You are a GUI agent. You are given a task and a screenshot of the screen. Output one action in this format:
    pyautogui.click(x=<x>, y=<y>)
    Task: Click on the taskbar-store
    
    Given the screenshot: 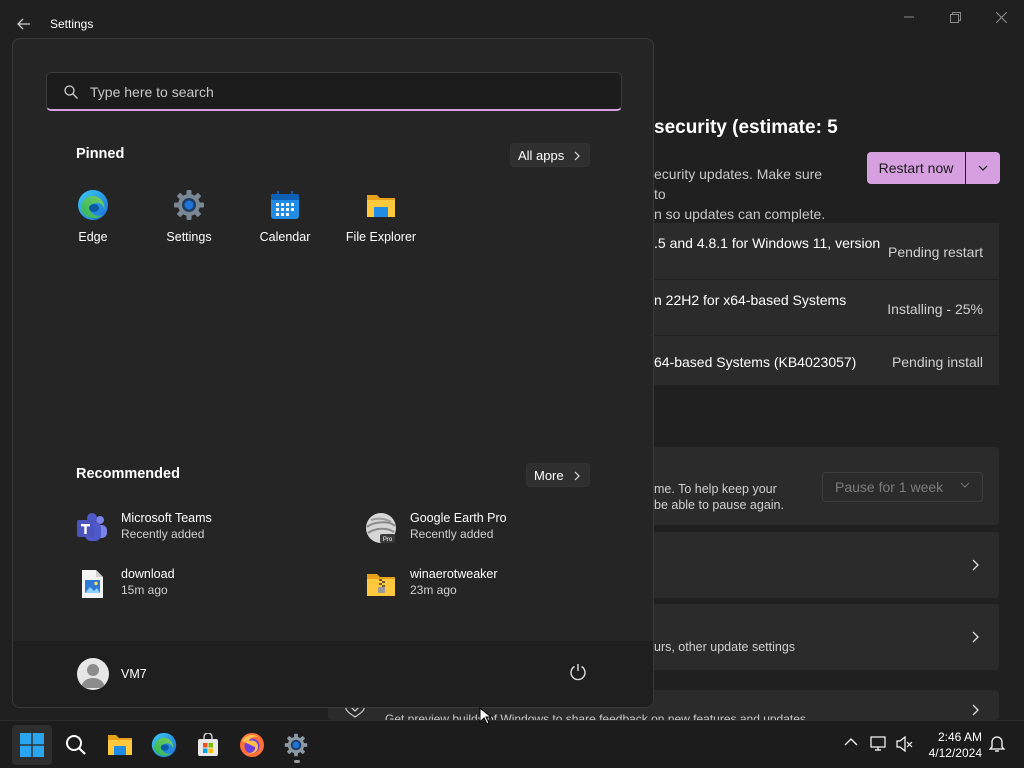 What is the action you would take?
    pyautogui.click(x=208, y=745)
    